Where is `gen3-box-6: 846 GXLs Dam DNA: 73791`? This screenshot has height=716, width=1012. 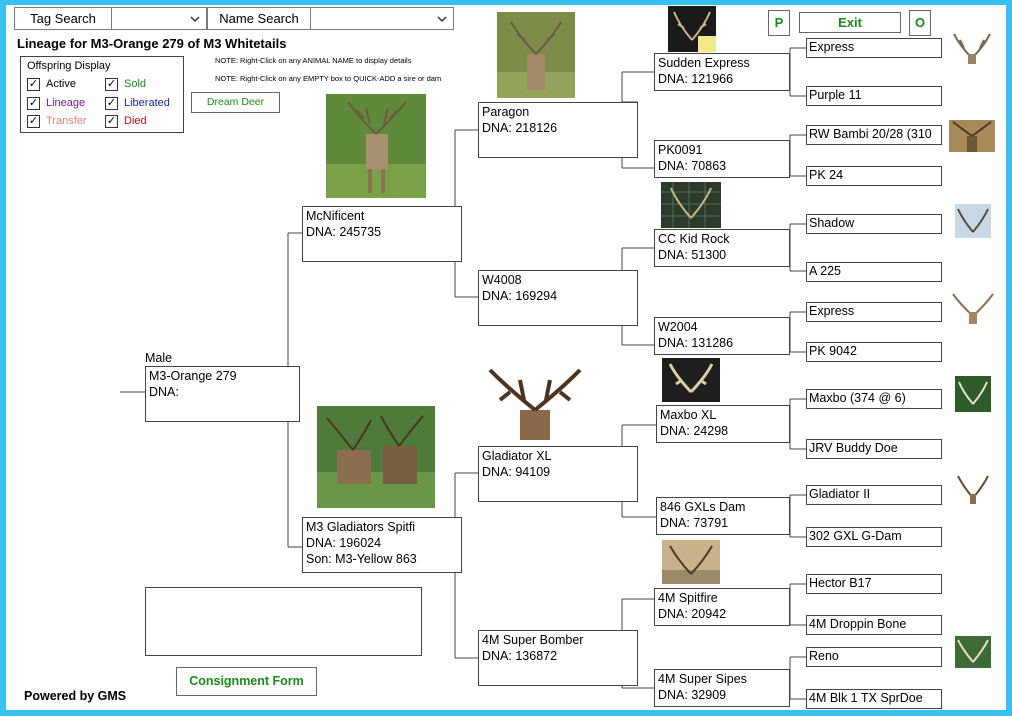
gen3-box-6: 846 GXLs Dam DNA: 73791 is located at coordinates (723, 516).